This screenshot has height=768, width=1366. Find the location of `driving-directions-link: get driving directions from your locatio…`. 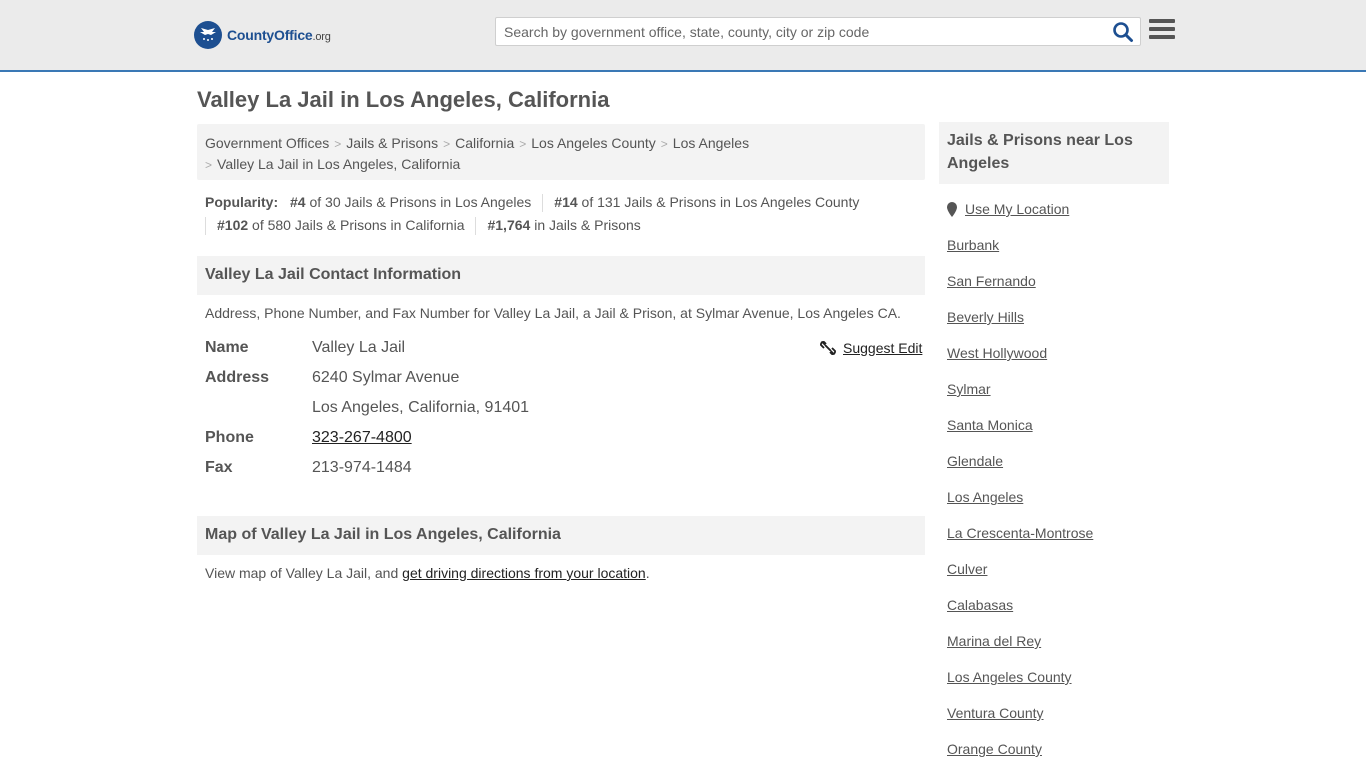

driving-directions-link: get driving directions from your locatio… is located at coordinates (524, 573).